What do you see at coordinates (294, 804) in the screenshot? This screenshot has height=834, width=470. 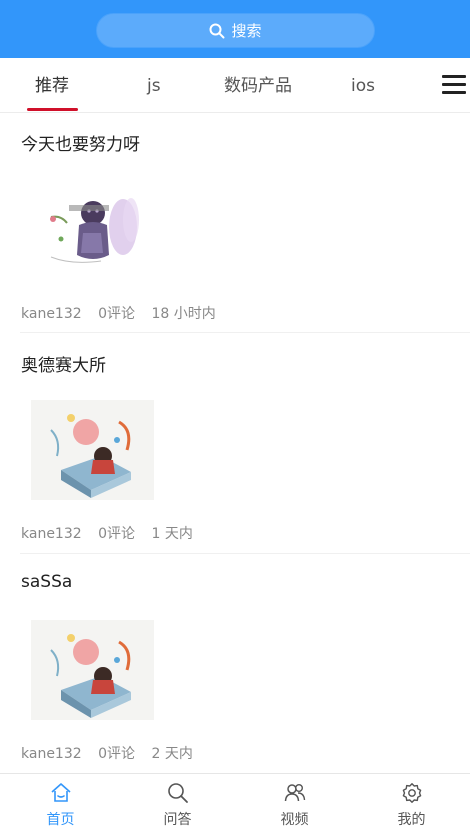 I see `nav-video: 视频` at bounding box center [294, 804].